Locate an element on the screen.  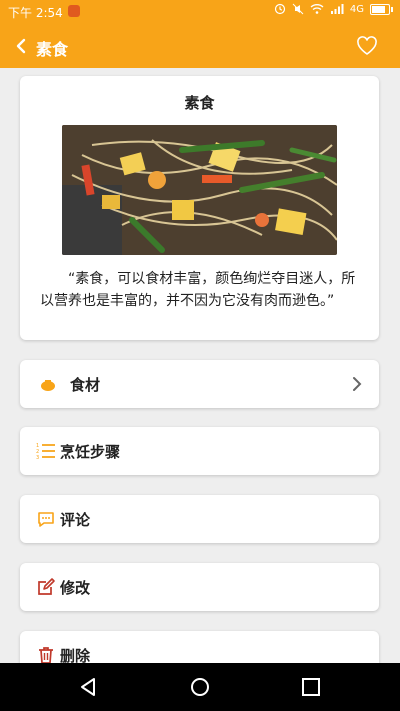
ingredients-label: 食材 is located at coordinates (85, 385).